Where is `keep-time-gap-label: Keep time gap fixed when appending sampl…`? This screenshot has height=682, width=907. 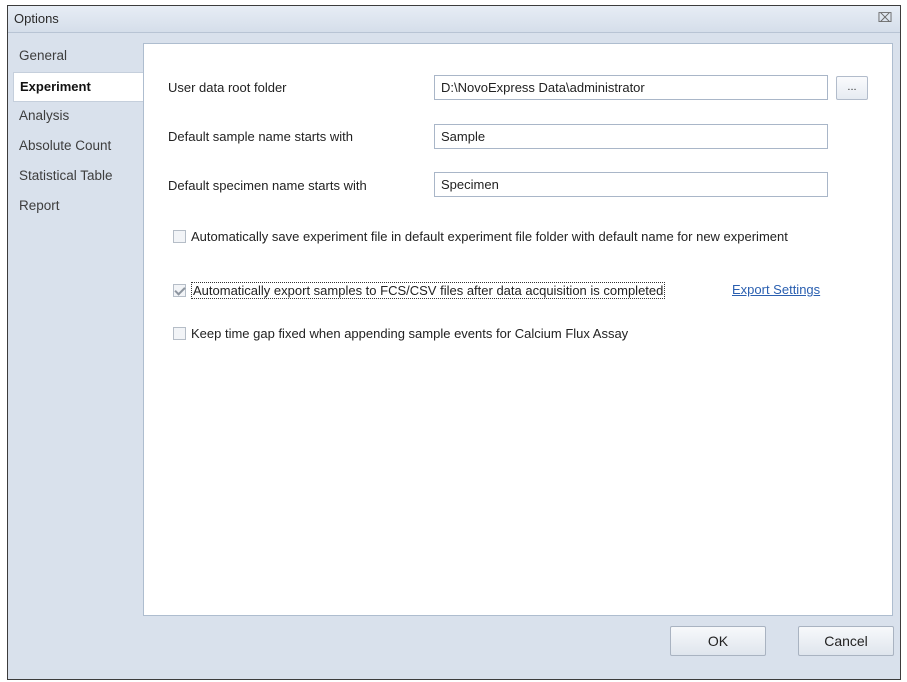 keep-time-gap-label: Keep time gap fixed when appending sampl… is located at coordinates (409, 333).